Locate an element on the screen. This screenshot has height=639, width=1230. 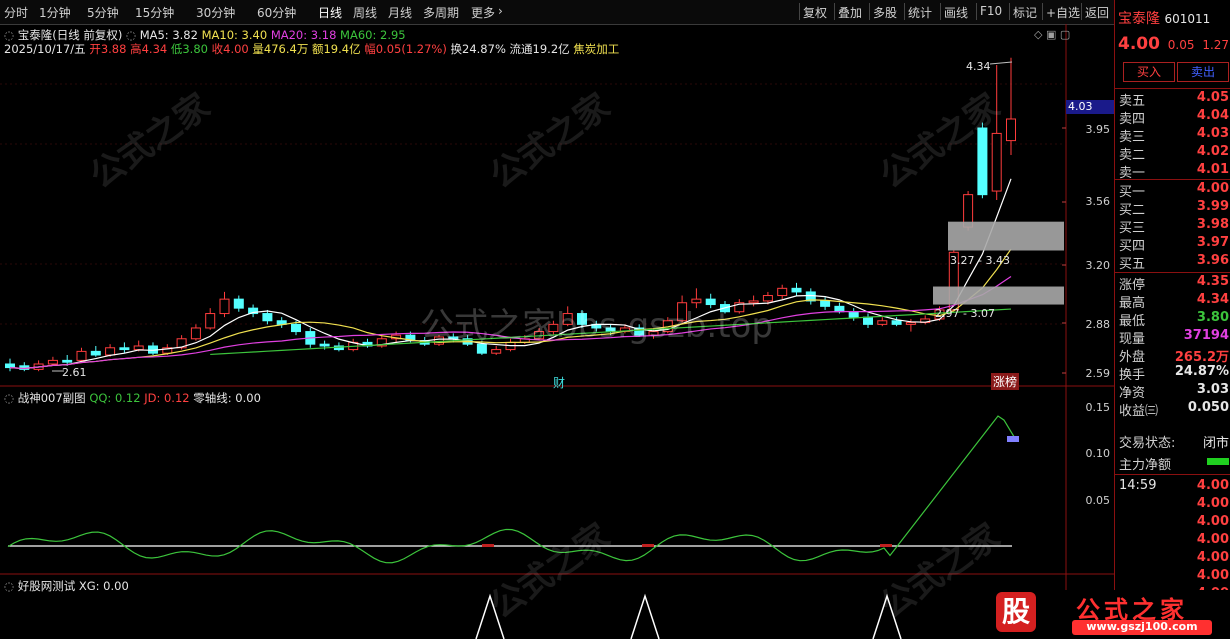
tool-button-6: 标记 is located at coordinates (1025, 12).